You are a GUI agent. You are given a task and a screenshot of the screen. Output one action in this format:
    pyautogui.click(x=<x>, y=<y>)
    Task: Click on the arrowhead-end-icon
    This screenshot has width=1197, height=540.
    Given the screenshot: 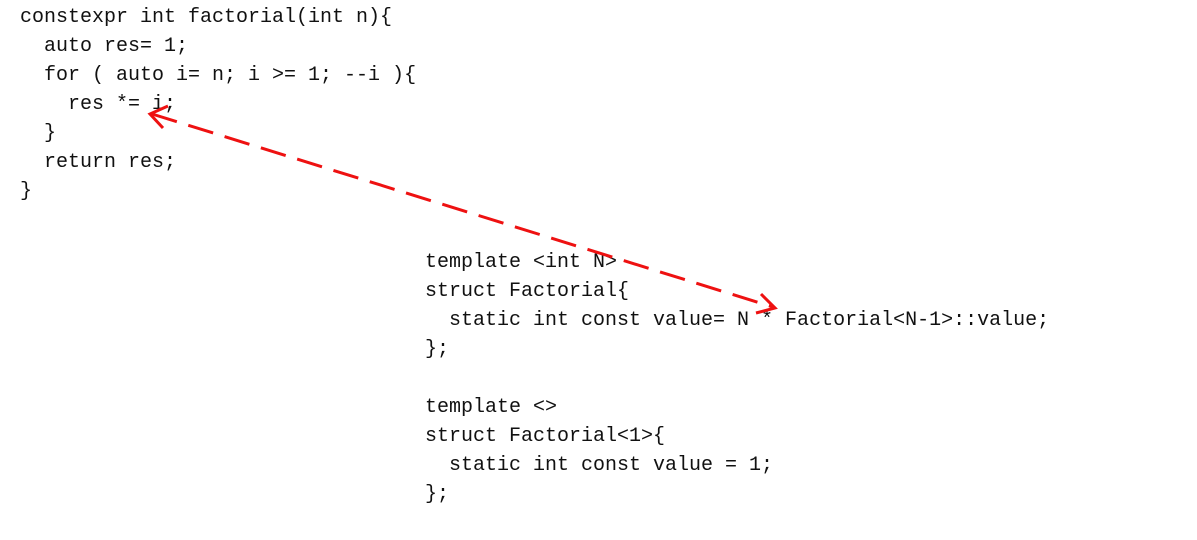 What is the action you would take?
    pyautogui.click(x=766, y=303)
    